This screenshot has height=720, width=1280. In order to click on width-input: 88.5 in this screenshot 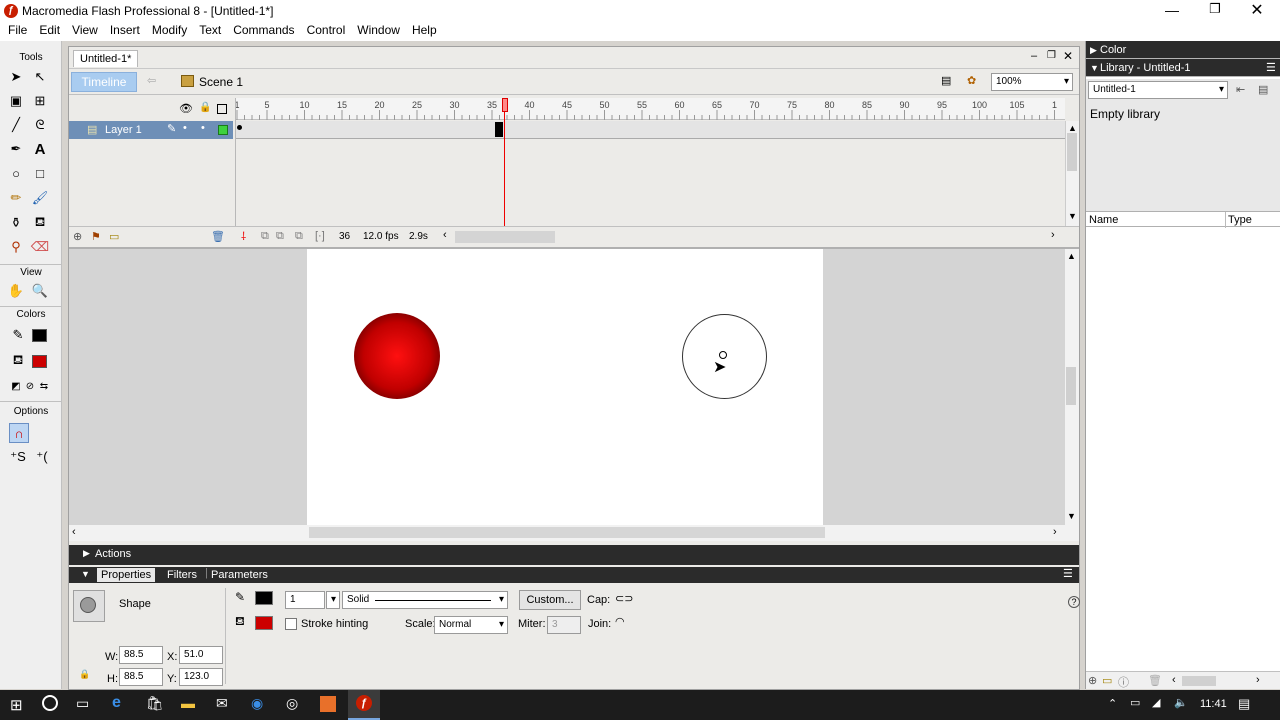, I will do `click(141, 655)`.